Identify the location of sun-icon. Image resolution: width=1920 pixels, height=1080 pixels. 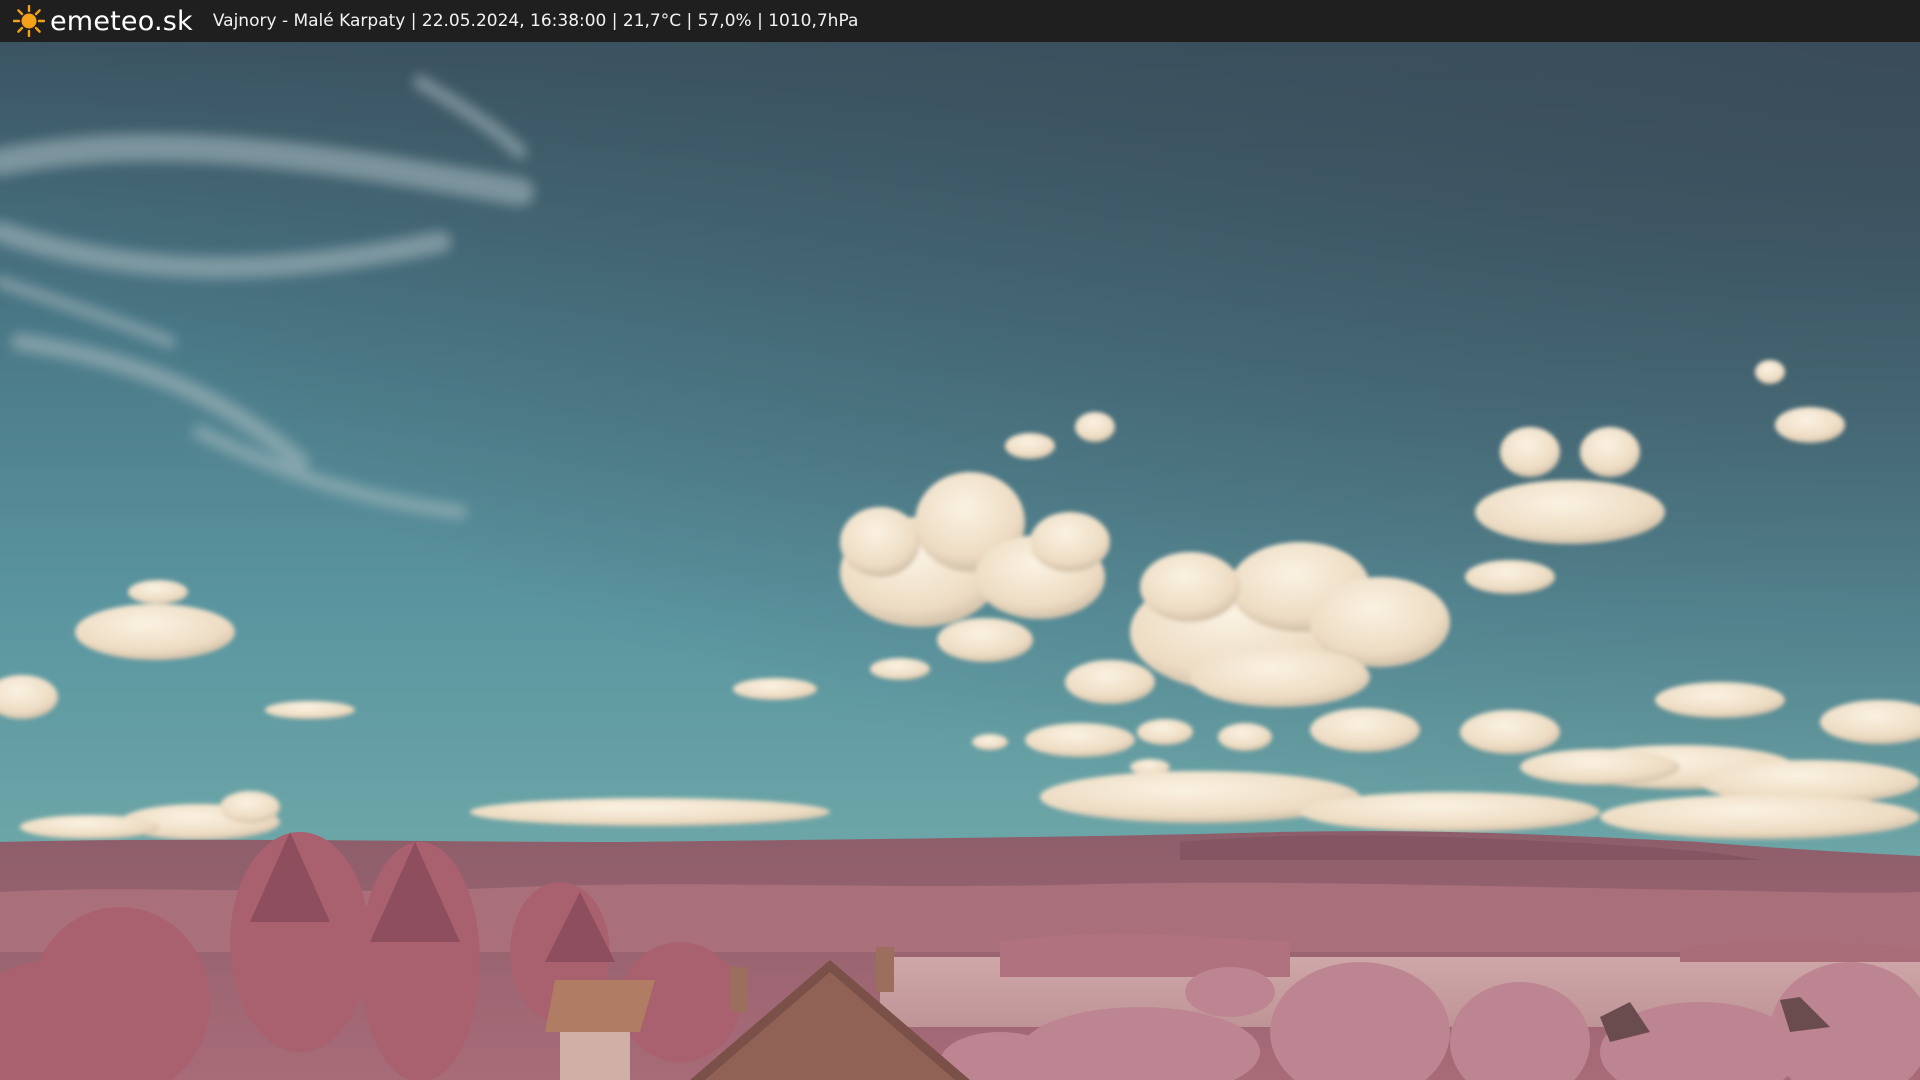
(29, 21).